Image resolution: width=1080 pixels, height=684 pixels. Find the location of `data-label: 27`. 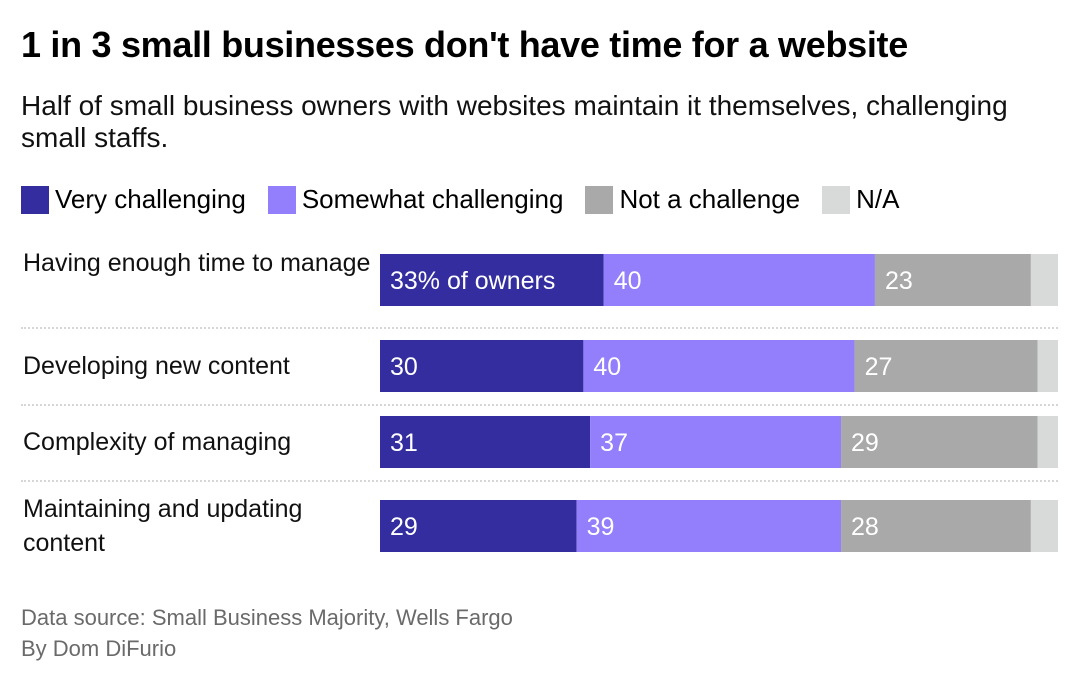

data-label: 27 is located at coordinates (879, 367).